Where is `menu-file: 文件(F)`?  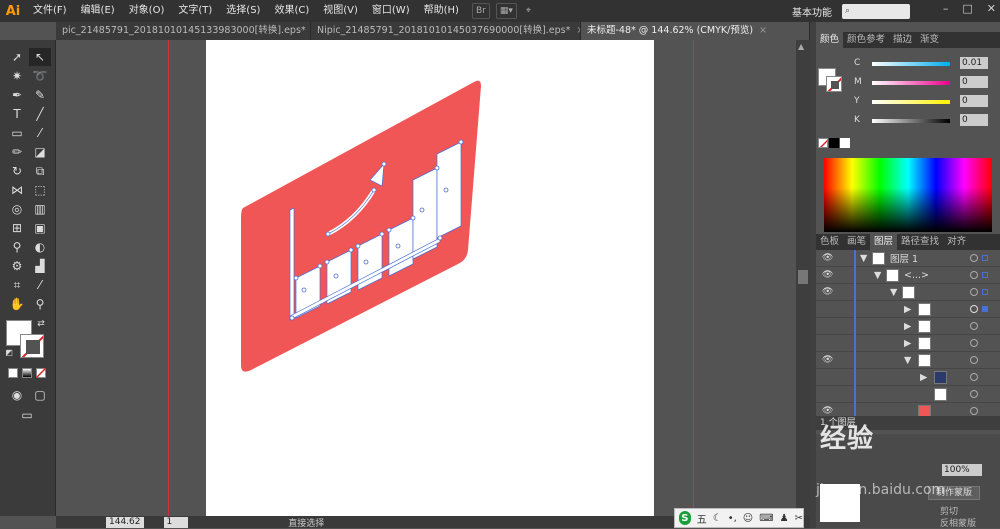
menu-file: 文件(F) is located at coordinates (50, 11).